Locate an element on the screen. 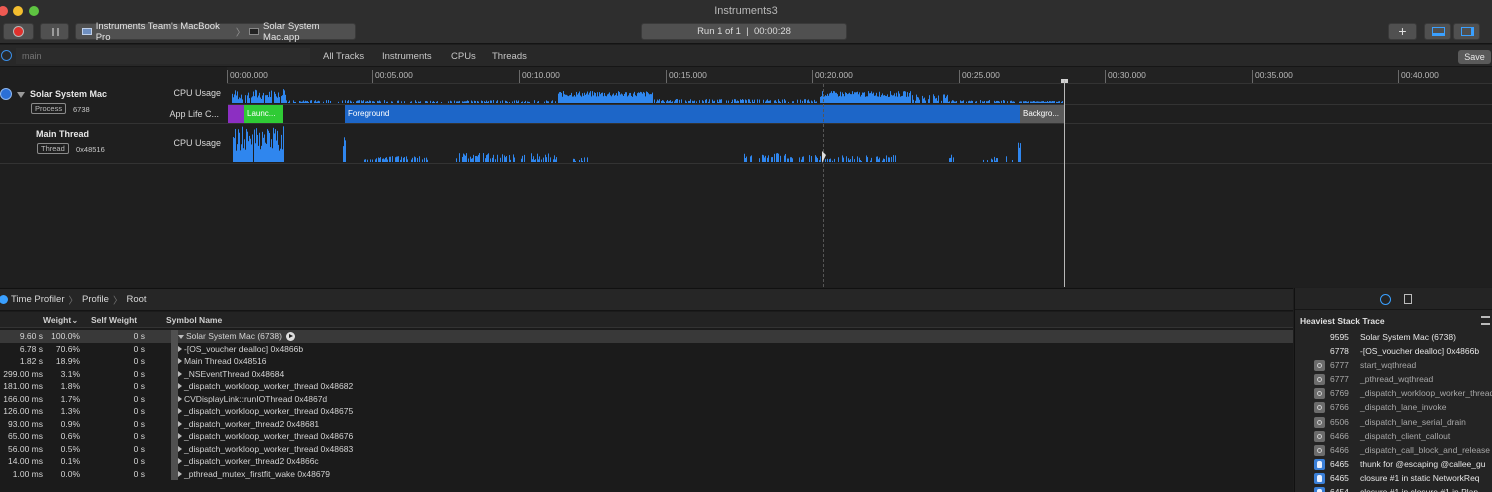 This screenshot has width=1492, height=492. breadcrumb-root: Root is located at coordinates (136, 299).